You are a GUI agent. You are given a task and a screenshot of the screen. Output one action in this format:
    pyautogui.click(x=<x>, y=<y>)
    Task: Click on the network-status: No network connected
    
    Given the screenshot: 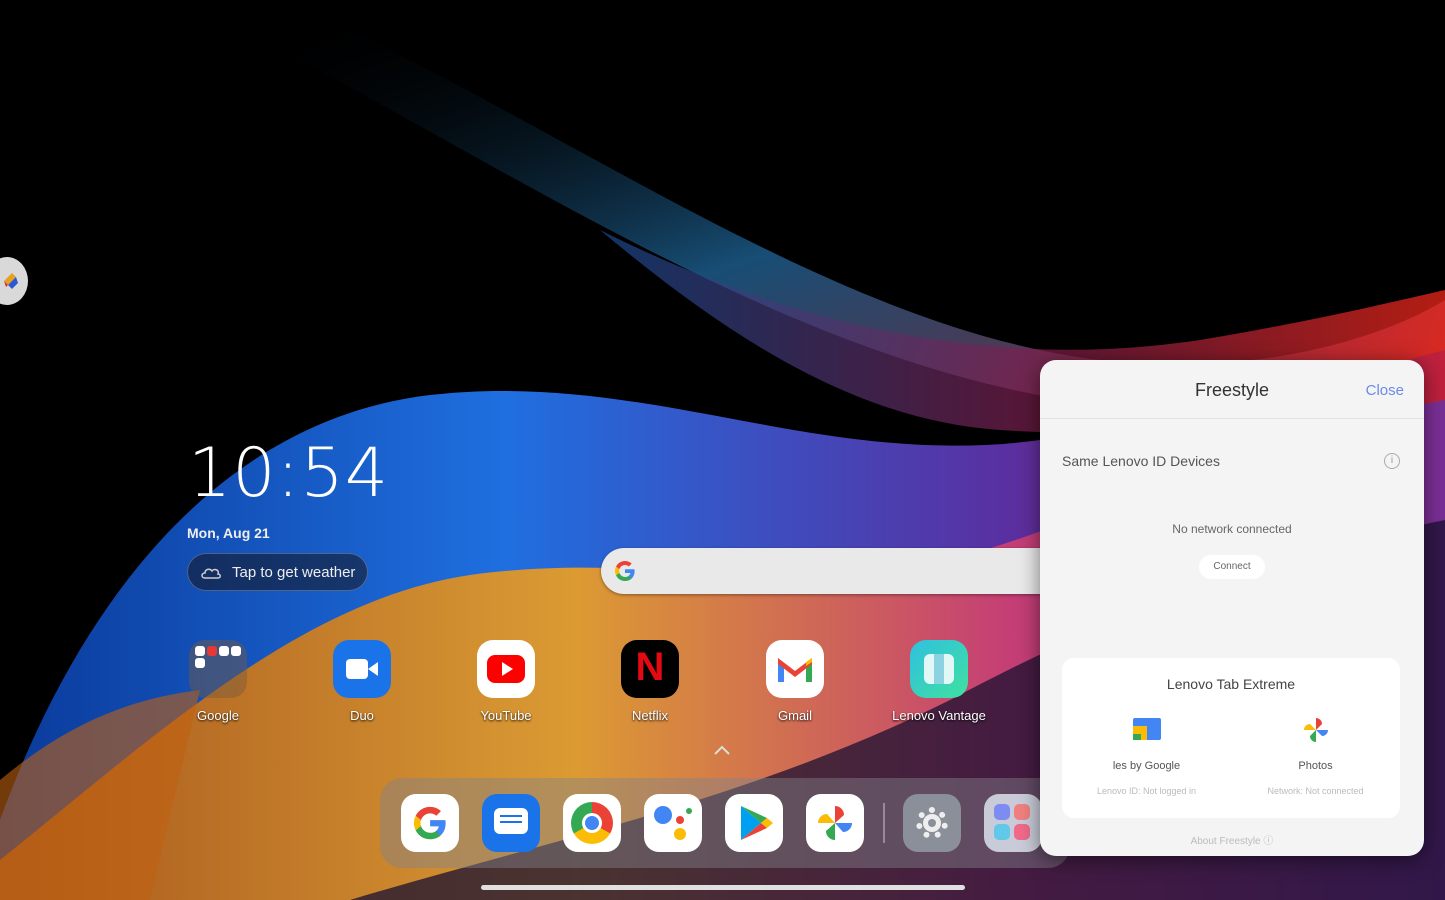 What is the action you would take?
    pyautogui.click(x=1232, y=529)
    